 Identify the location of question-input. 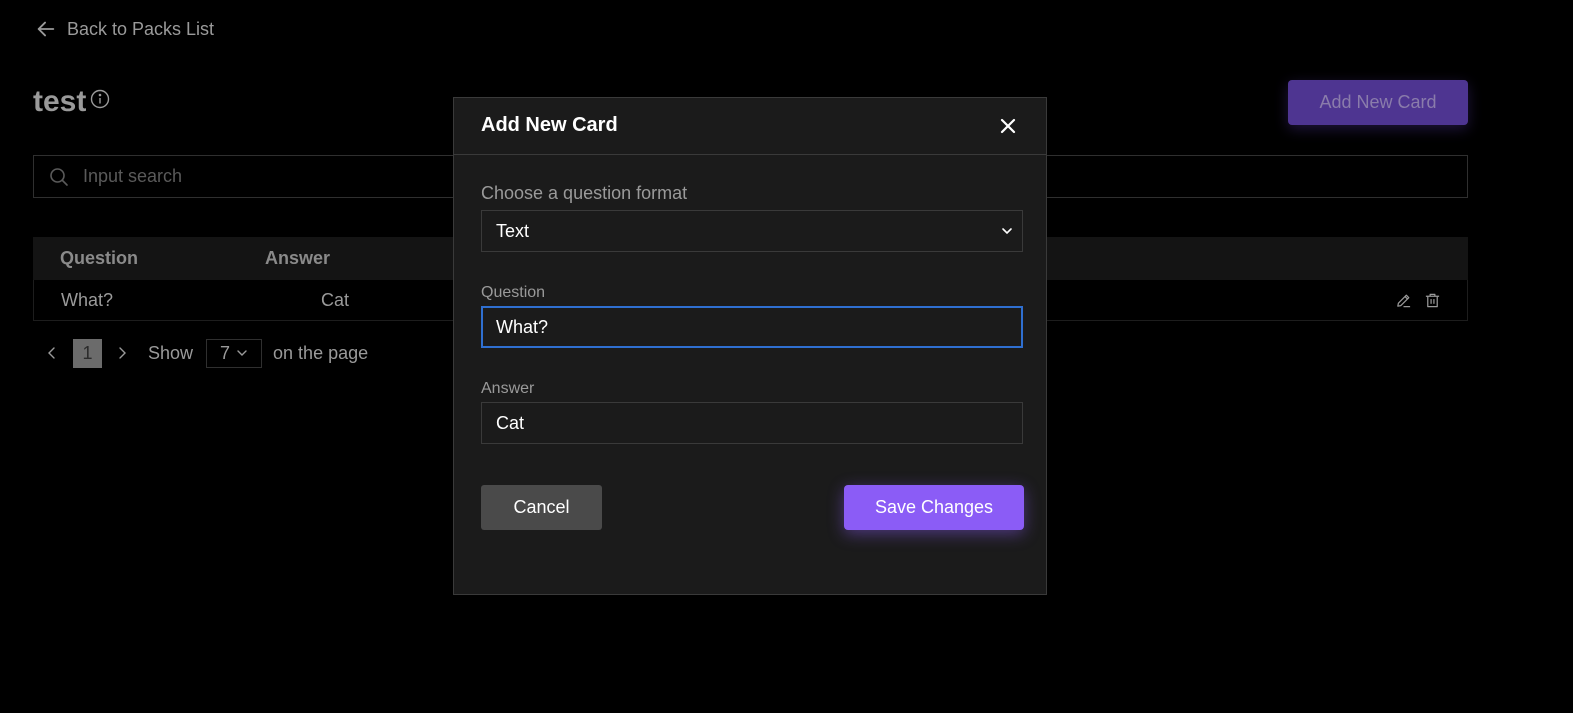
(752, 327).